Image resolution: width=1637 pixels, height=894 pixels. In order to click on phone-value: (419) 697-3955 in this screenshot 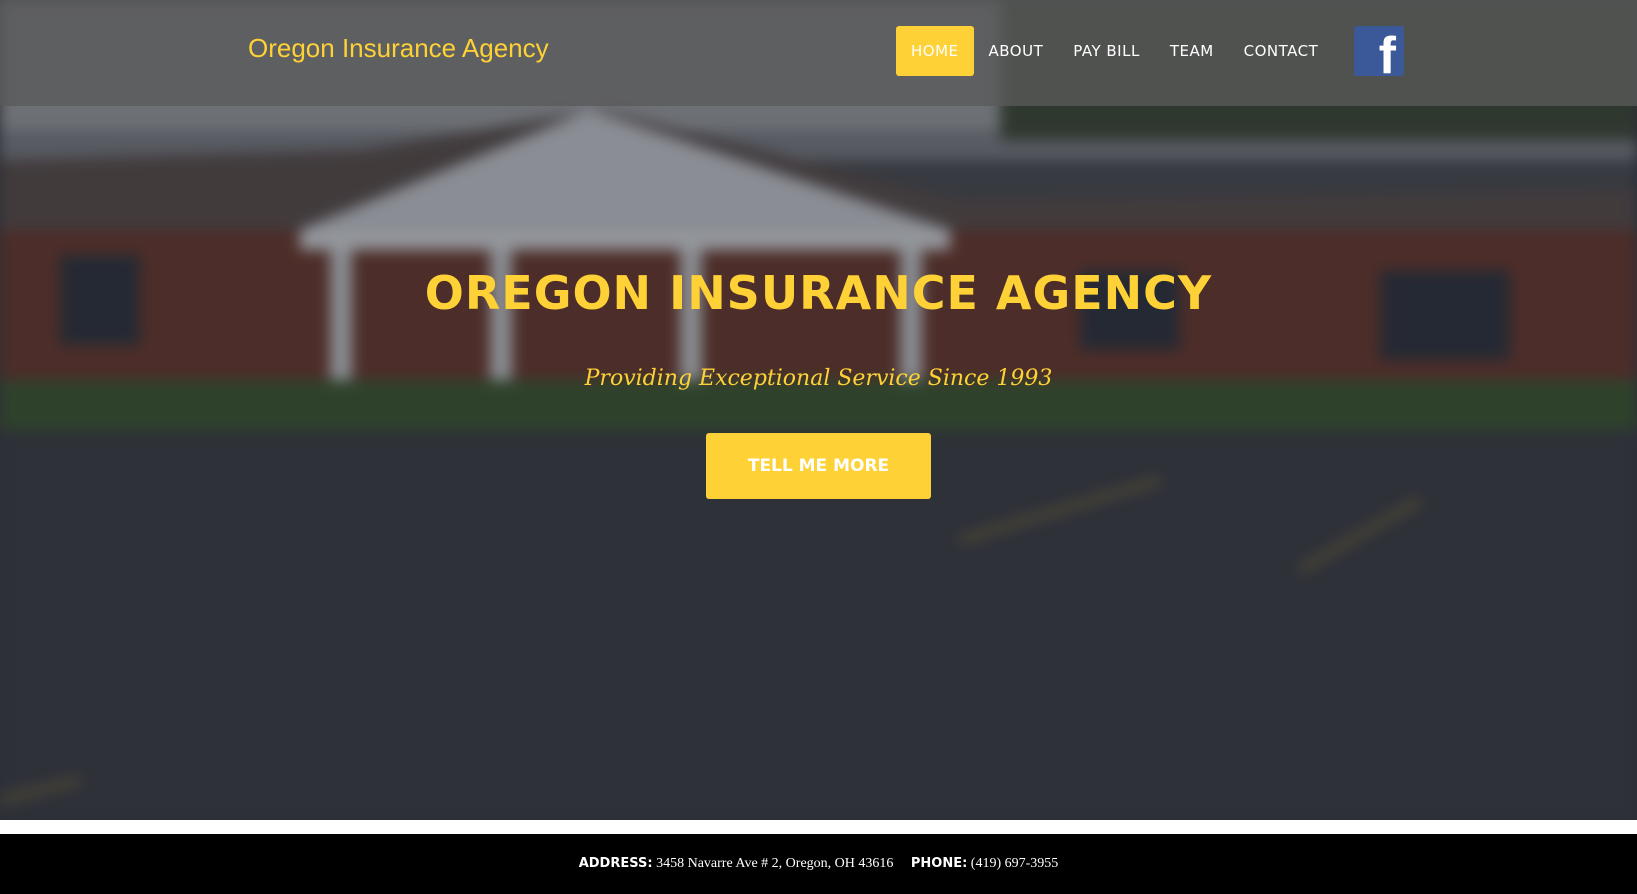, I will do `click(1014, 863)`.